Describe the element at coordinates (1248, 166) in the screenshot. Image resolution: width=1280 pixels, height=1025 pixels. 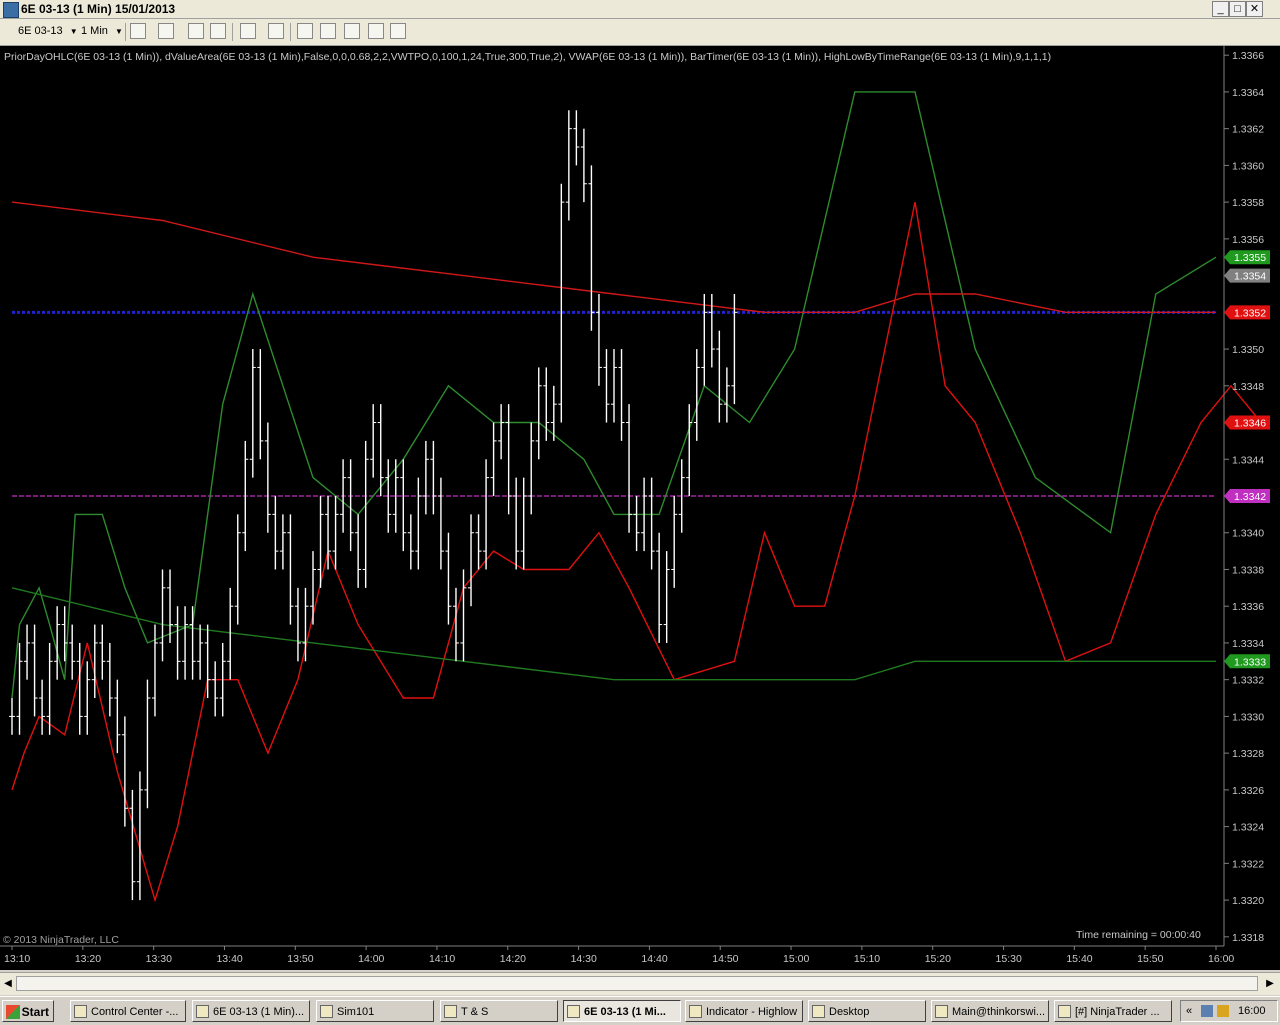
I see `price-tick-label: 1.3360` at that location.